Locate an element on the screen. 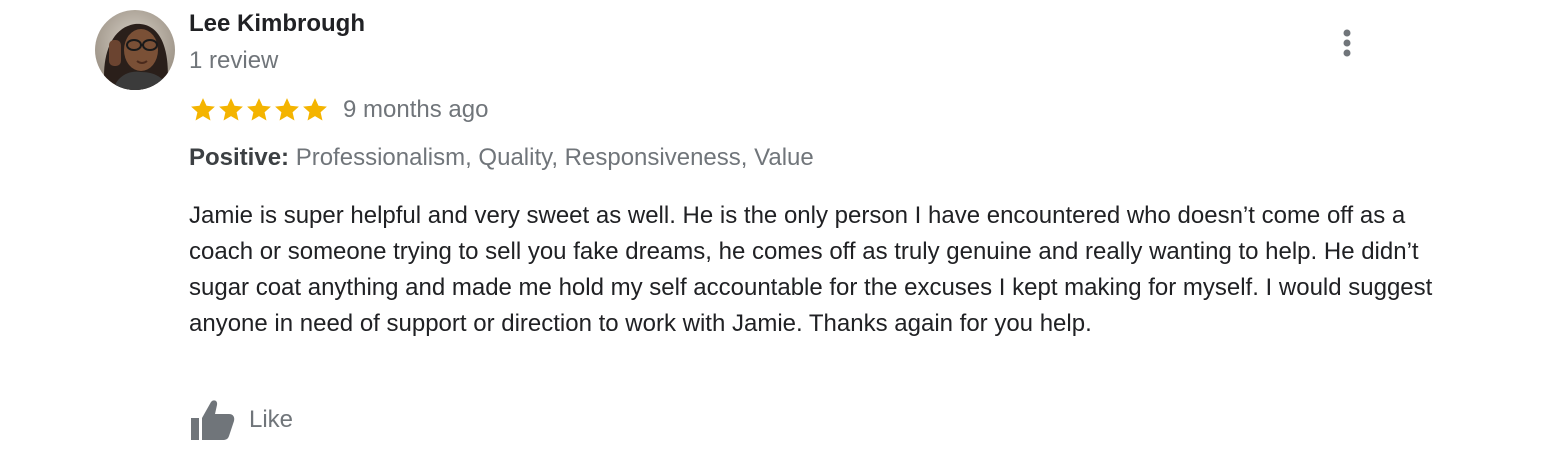 This screenshot has width=1543, height=452. thumbs-up-icon is located at coordinates (213, 420).